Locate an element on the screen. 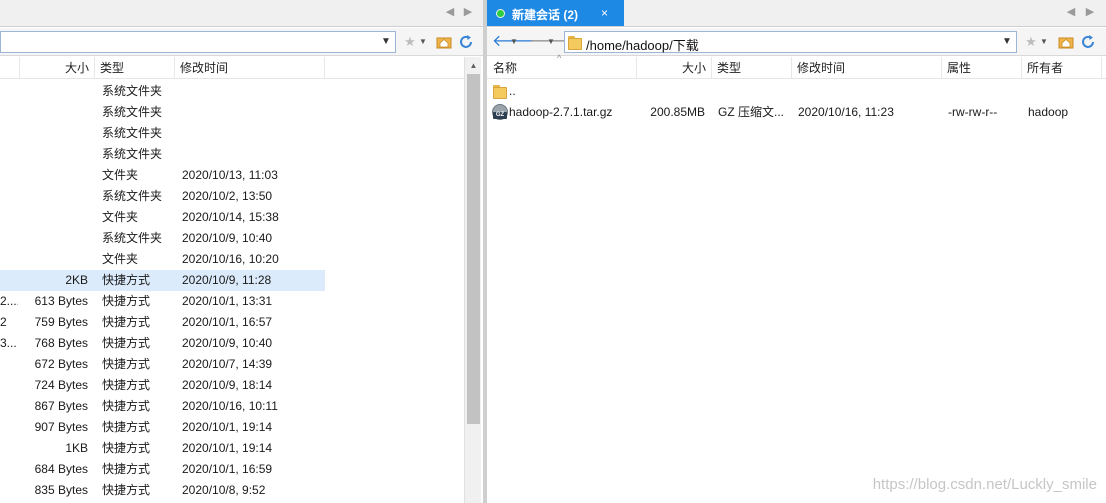  forward-dropdown-icon: ▼ is located at coordinates (551, 42).